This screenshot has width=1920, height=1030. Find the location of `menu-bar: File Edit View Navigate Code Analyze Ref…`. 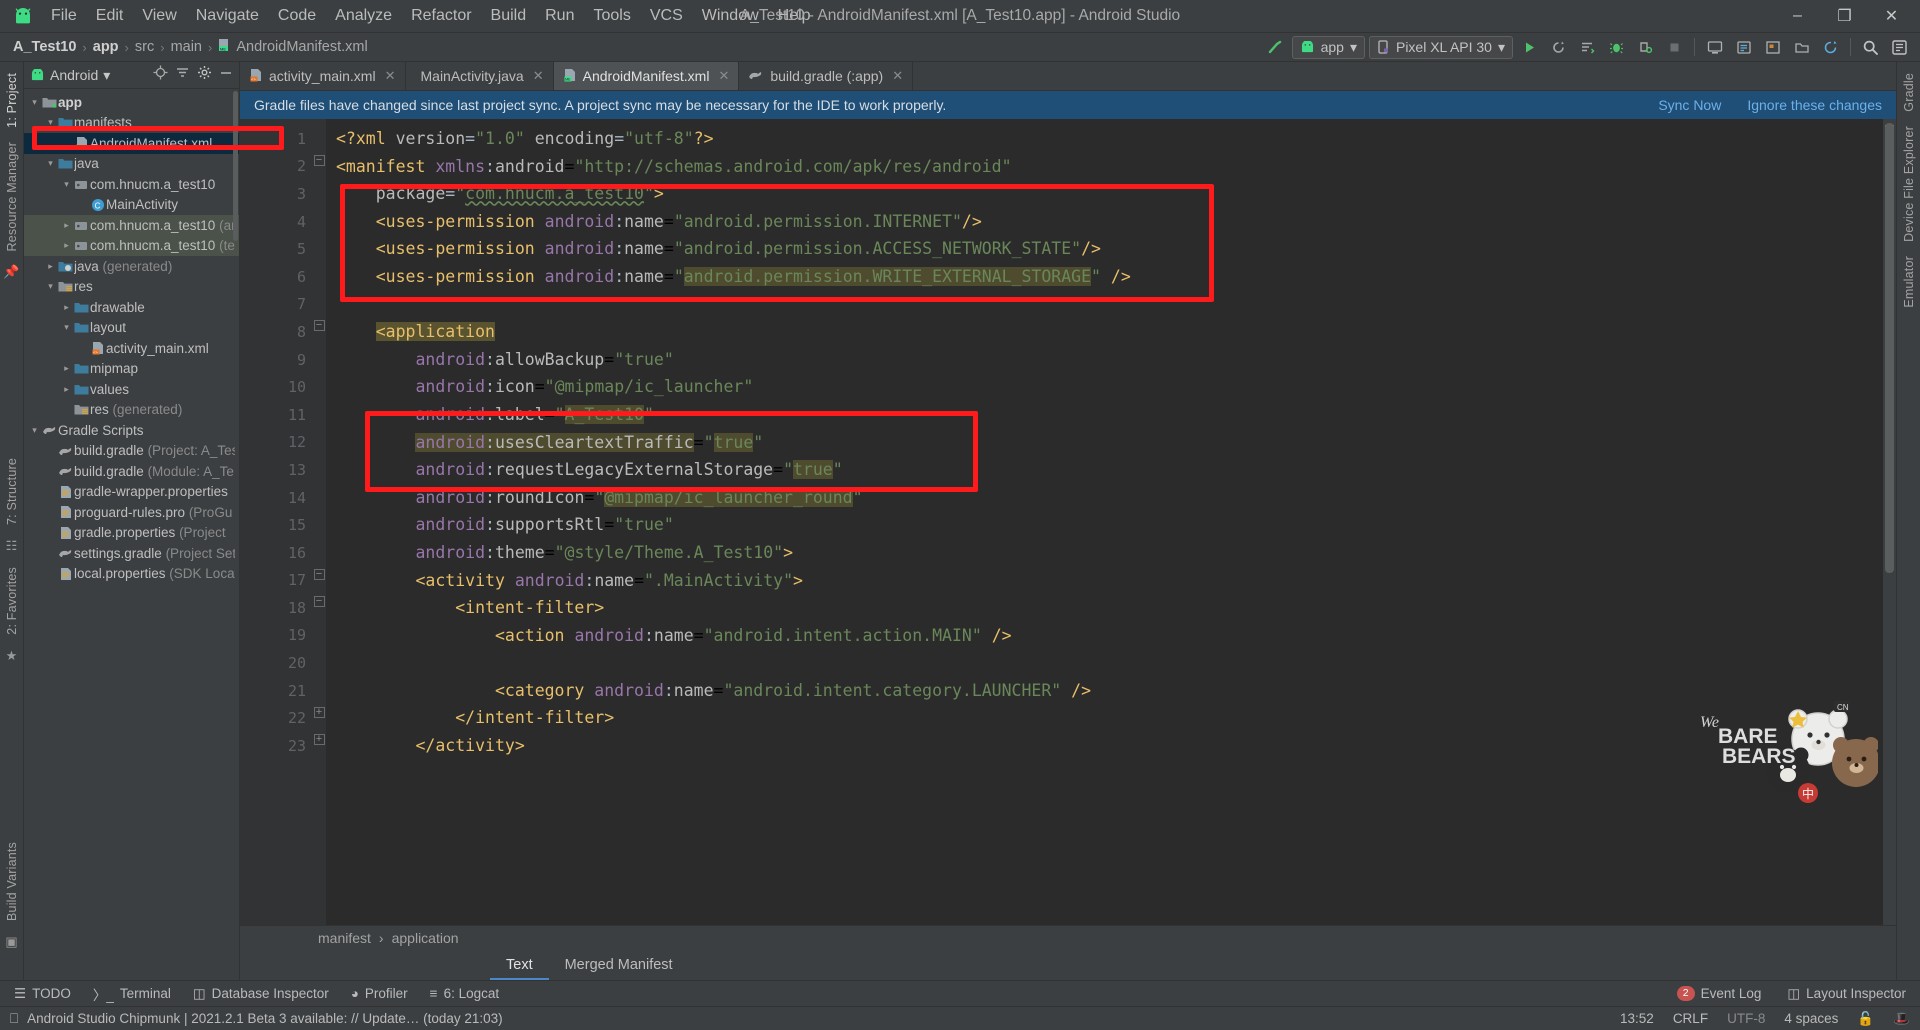

menu-bar: File Edit View Navigate Code Analyze Ref… is located at coordinates (431, 16).